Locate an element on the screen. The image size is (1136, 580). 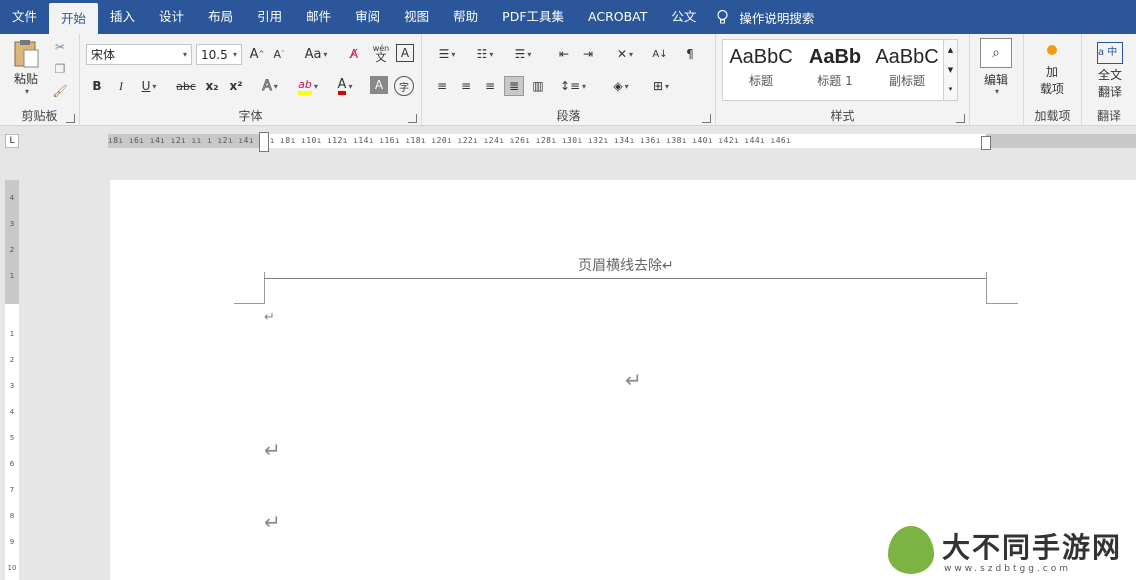
align-right-button: ≡ is located at coordinates (490, 86).